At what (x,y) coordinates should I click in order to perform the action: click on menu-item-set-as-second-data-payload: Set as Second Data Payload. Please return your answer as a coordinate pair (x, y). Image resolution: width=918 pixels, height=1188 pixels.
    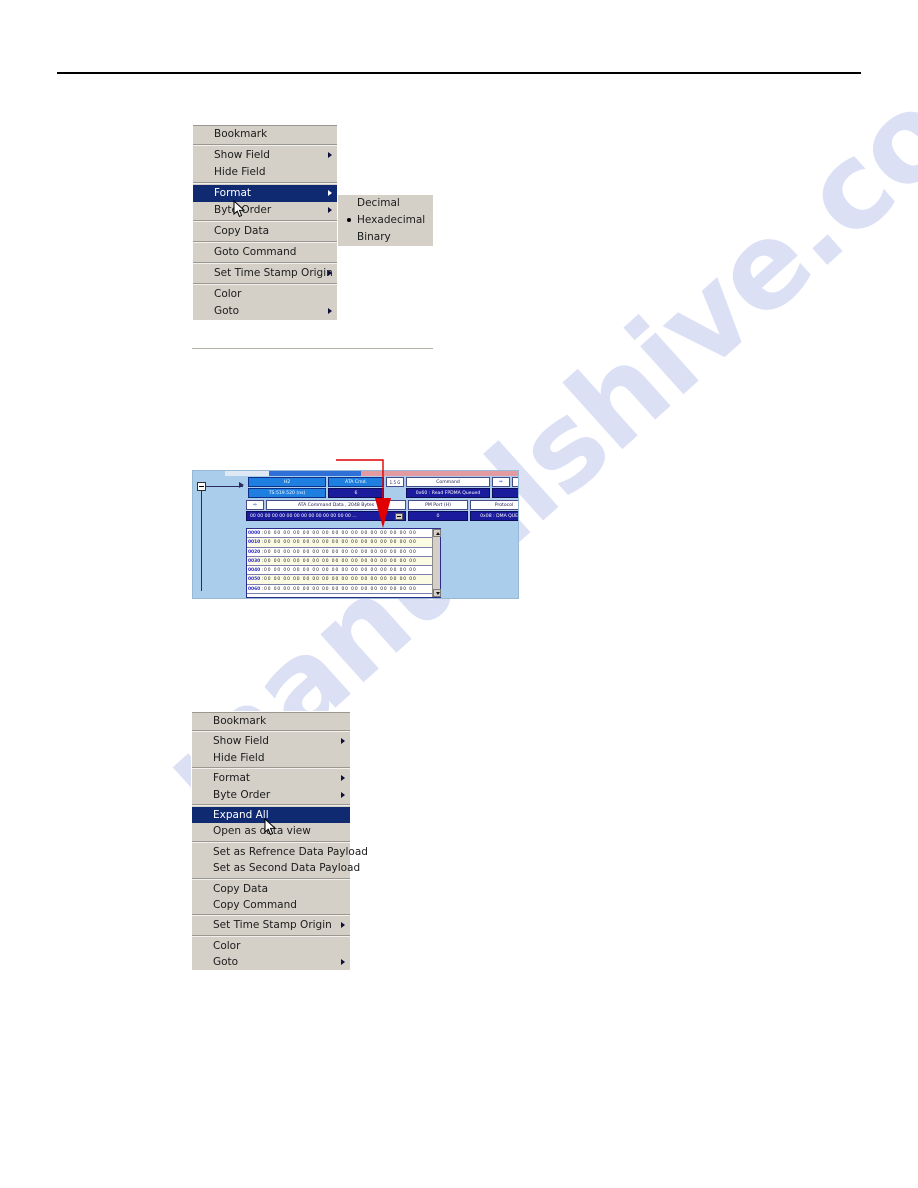
    Looking at the image, I should click on (276, 868).